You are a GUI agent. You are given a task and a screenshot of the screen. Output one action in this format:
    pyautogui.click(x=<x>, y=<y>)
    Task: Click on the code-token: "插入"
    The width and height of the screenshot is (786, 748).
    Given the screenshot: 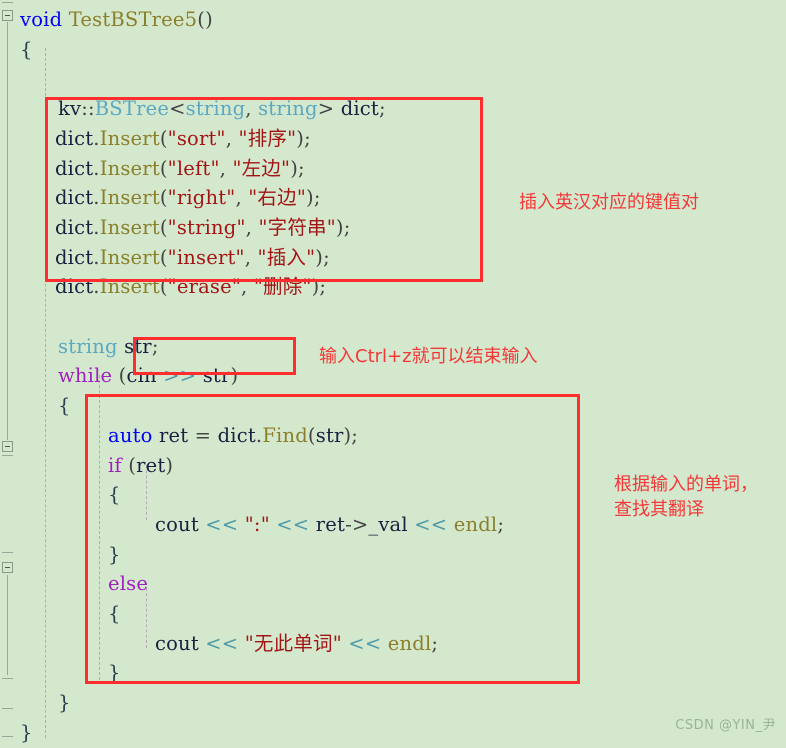 What is the action you would take?
    pyautogui.click(x=286, y=257)
    